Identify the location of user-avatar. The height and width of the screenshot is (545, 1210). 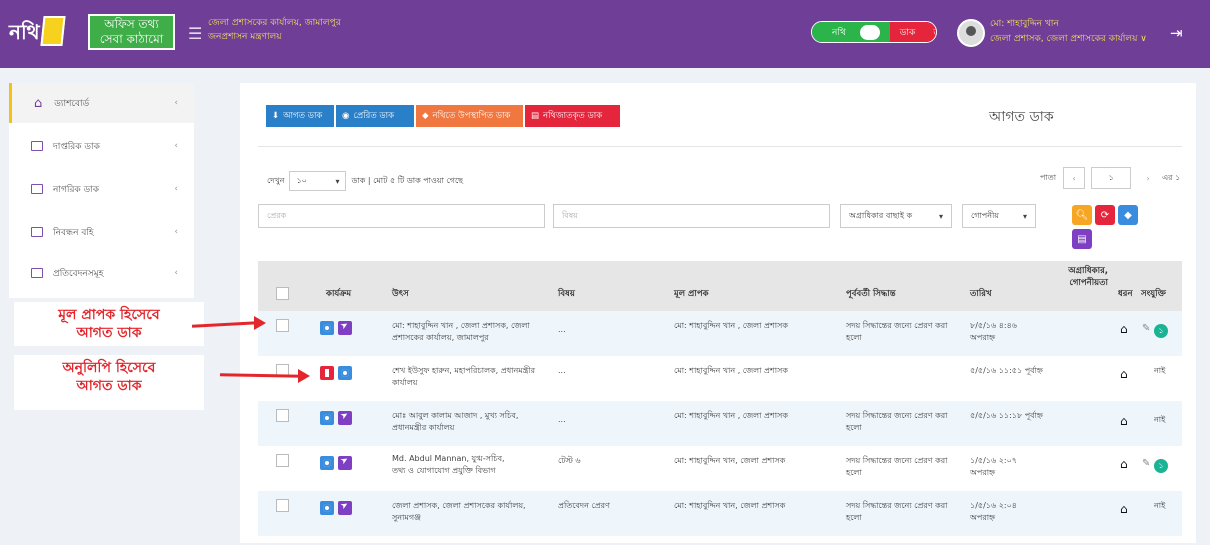
(971, 33).